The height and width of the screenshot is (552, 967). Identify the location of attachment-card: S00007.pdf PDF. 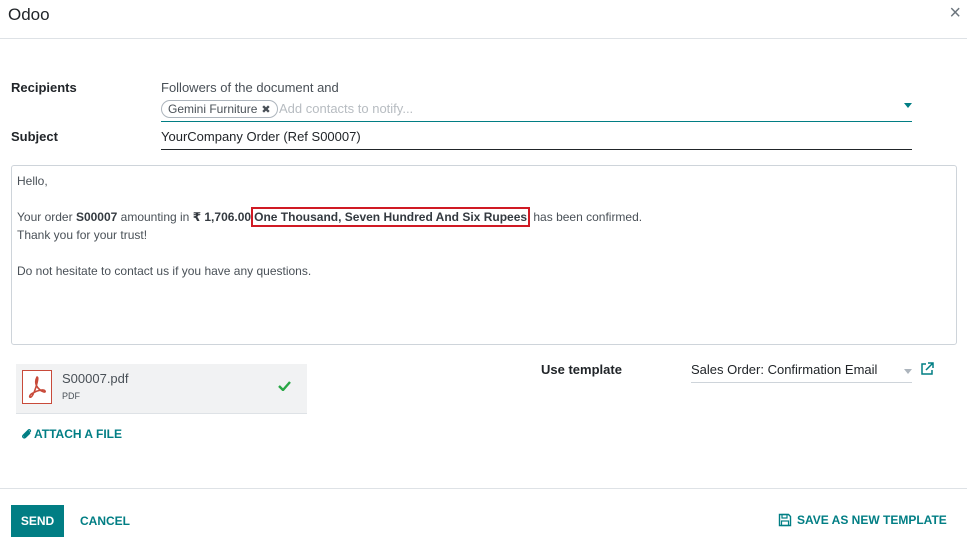
(161, 389).